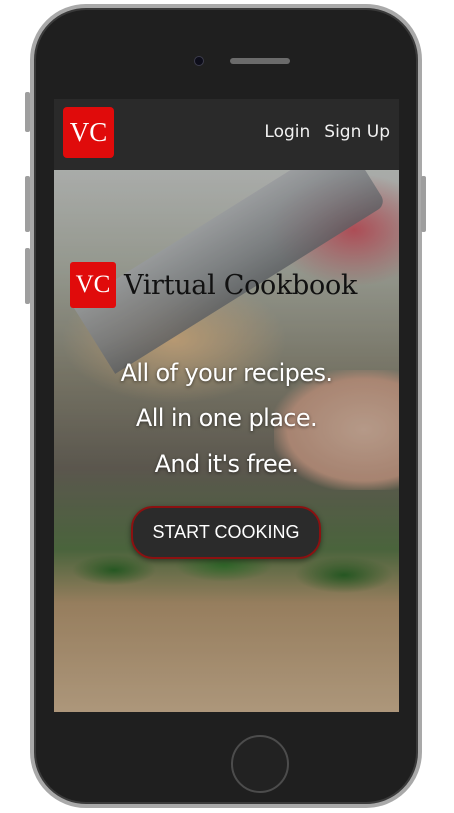 This screenshot has height=813, width=454. What do you see at coordinates (27, 112) in the screenshot?
I see `mute-switch` at bounding box center [27, 112].